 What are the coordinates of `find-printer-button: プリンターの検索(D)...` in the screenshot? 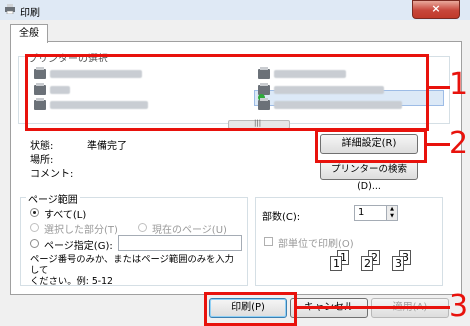 It's located at (369, 176).